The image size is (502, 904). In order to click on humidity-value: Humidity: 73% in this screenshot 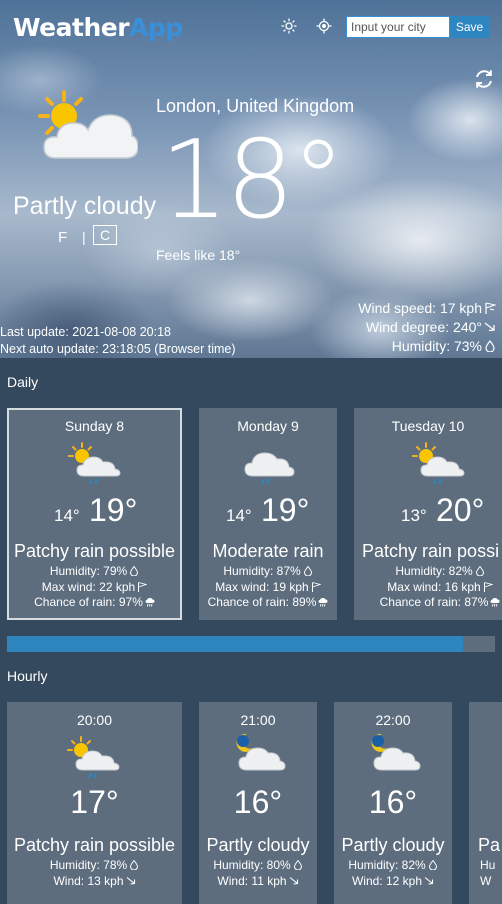, I will do `click(436, 346)`.